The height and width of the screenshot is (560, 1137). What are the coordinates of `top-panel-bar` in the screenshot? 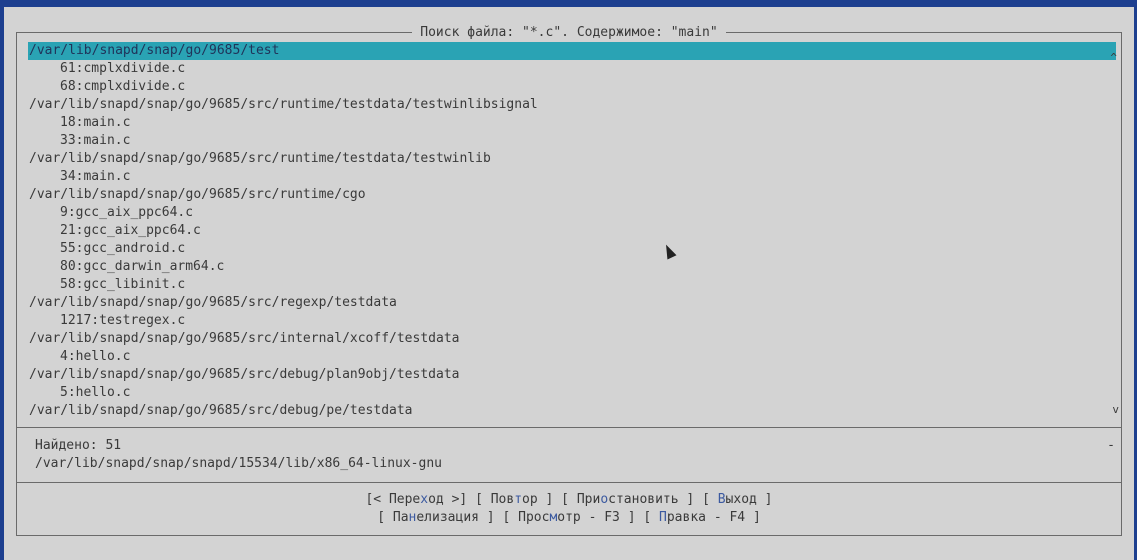 It's located at (568, 3).